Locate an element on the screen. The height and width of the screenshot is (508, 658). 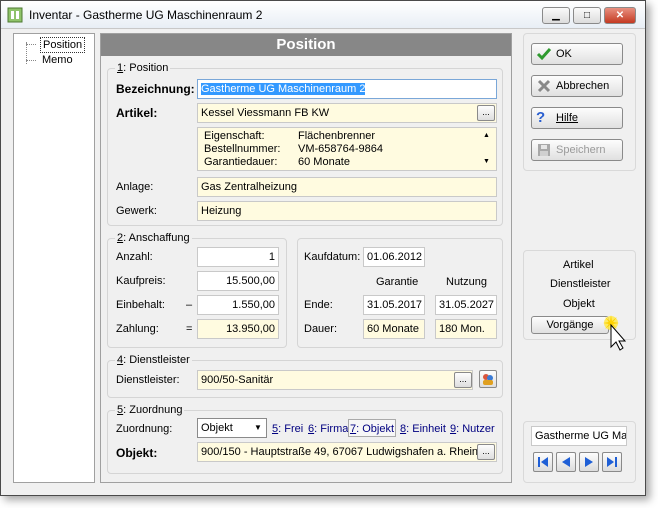
link-dienstleister: Dienstleister is located at coordinates (580, 284).